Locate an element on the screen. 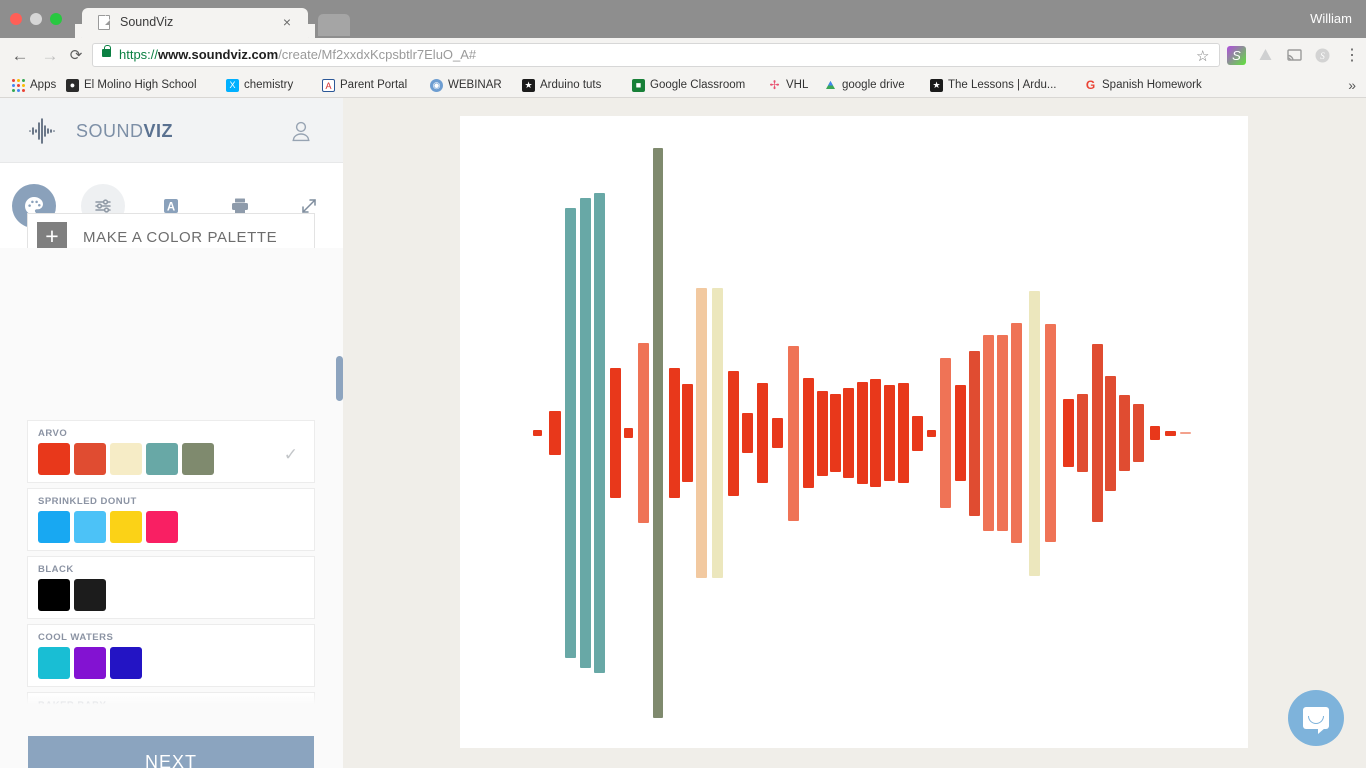  forward-icon: → is located at coordinates (50, 56).